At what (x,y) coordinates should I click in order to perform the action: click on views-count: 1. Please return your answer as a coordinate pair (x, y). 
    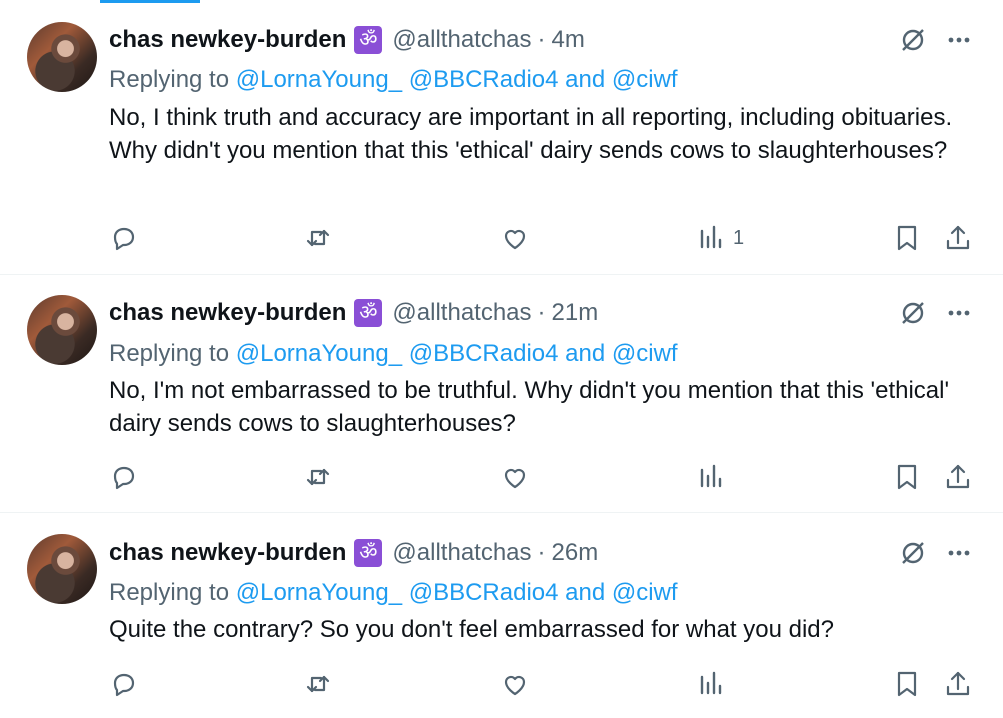
    Looking at the image, I should click on (739, 237).